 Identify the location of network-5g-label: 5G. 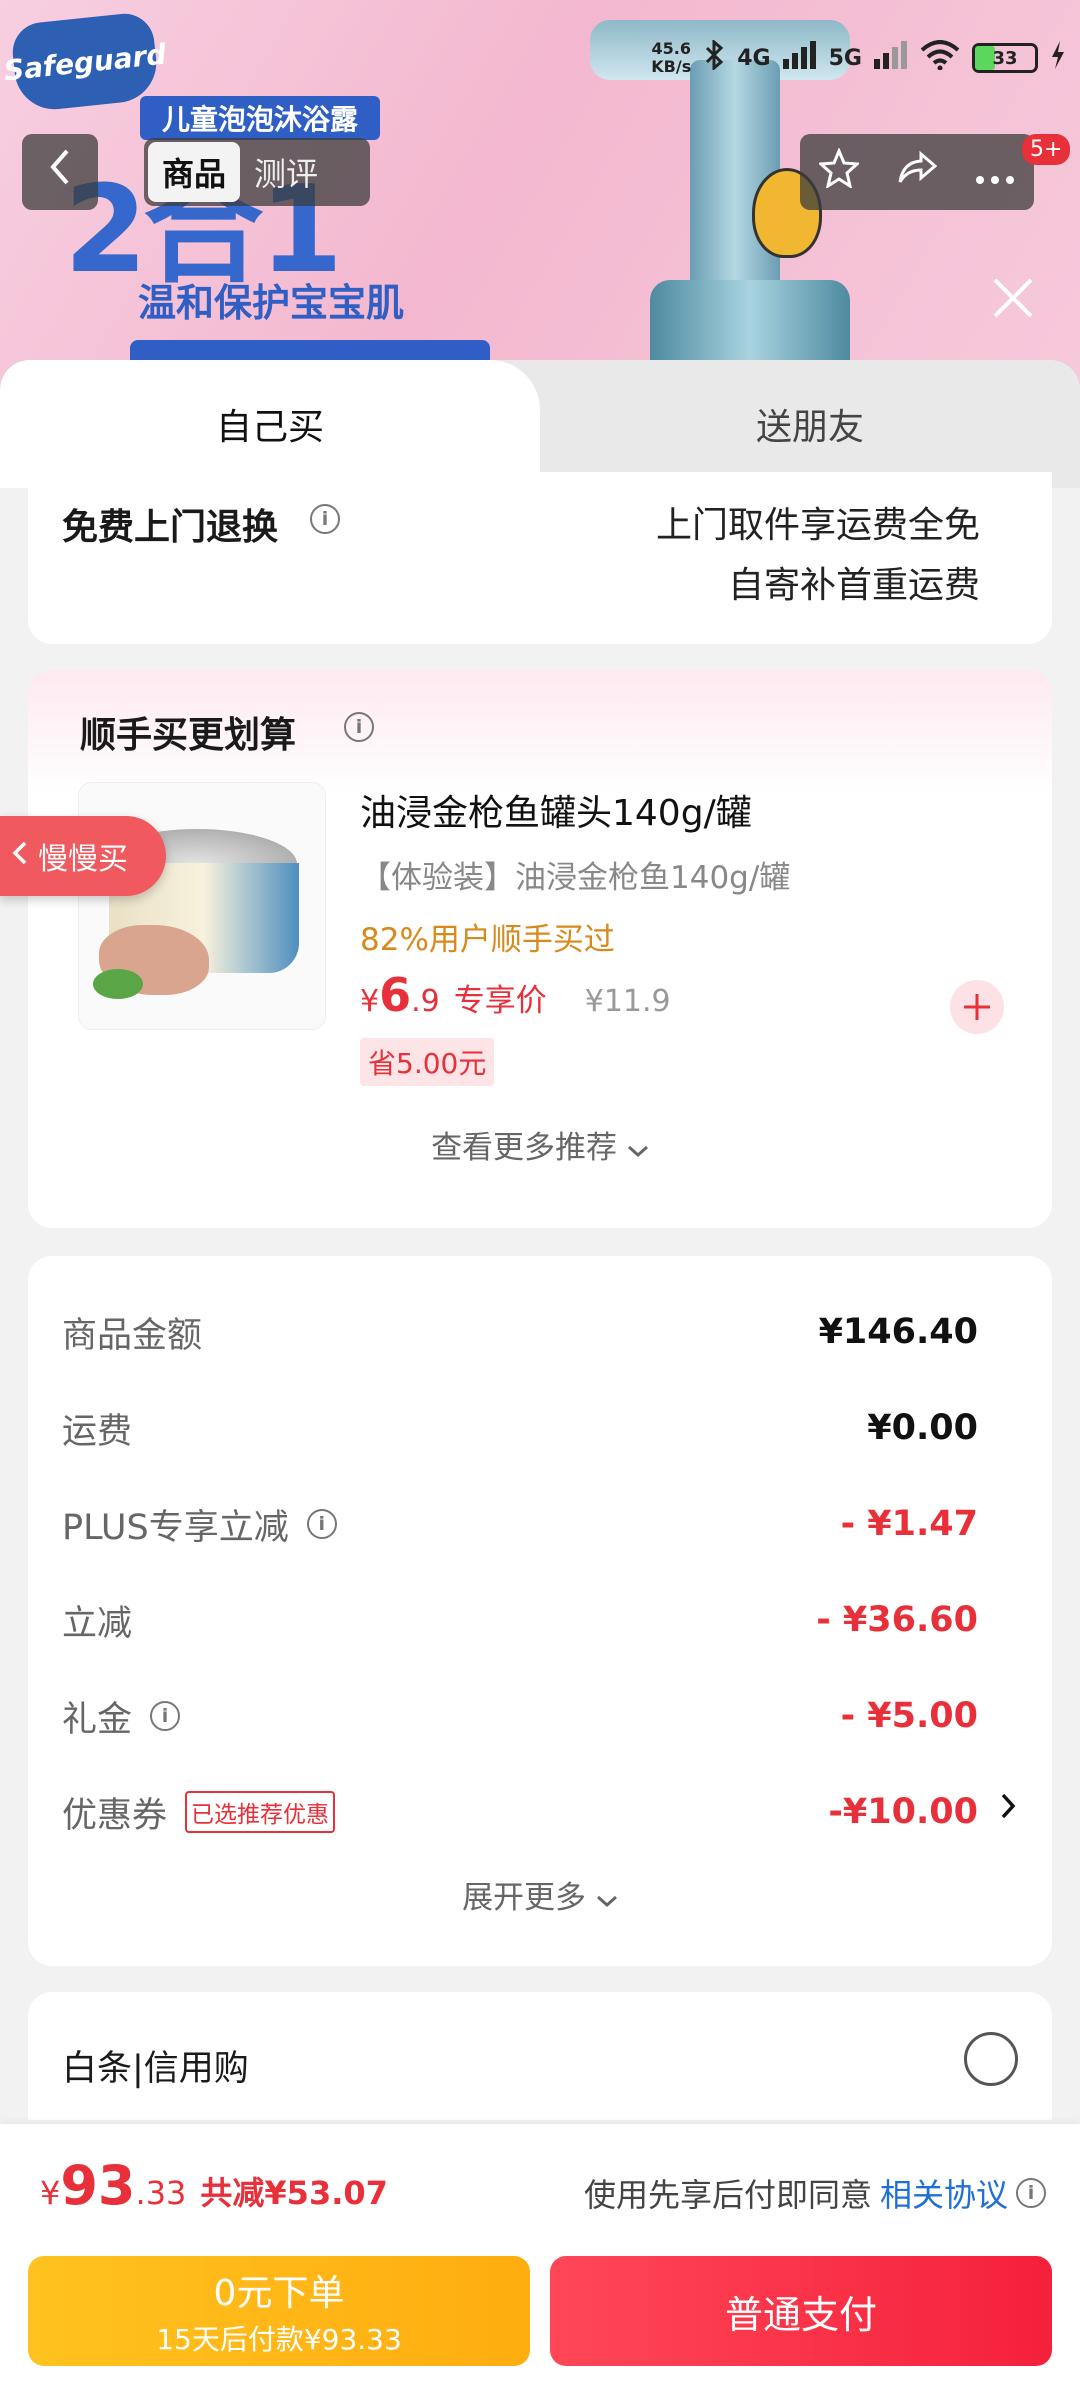
(845, 58).